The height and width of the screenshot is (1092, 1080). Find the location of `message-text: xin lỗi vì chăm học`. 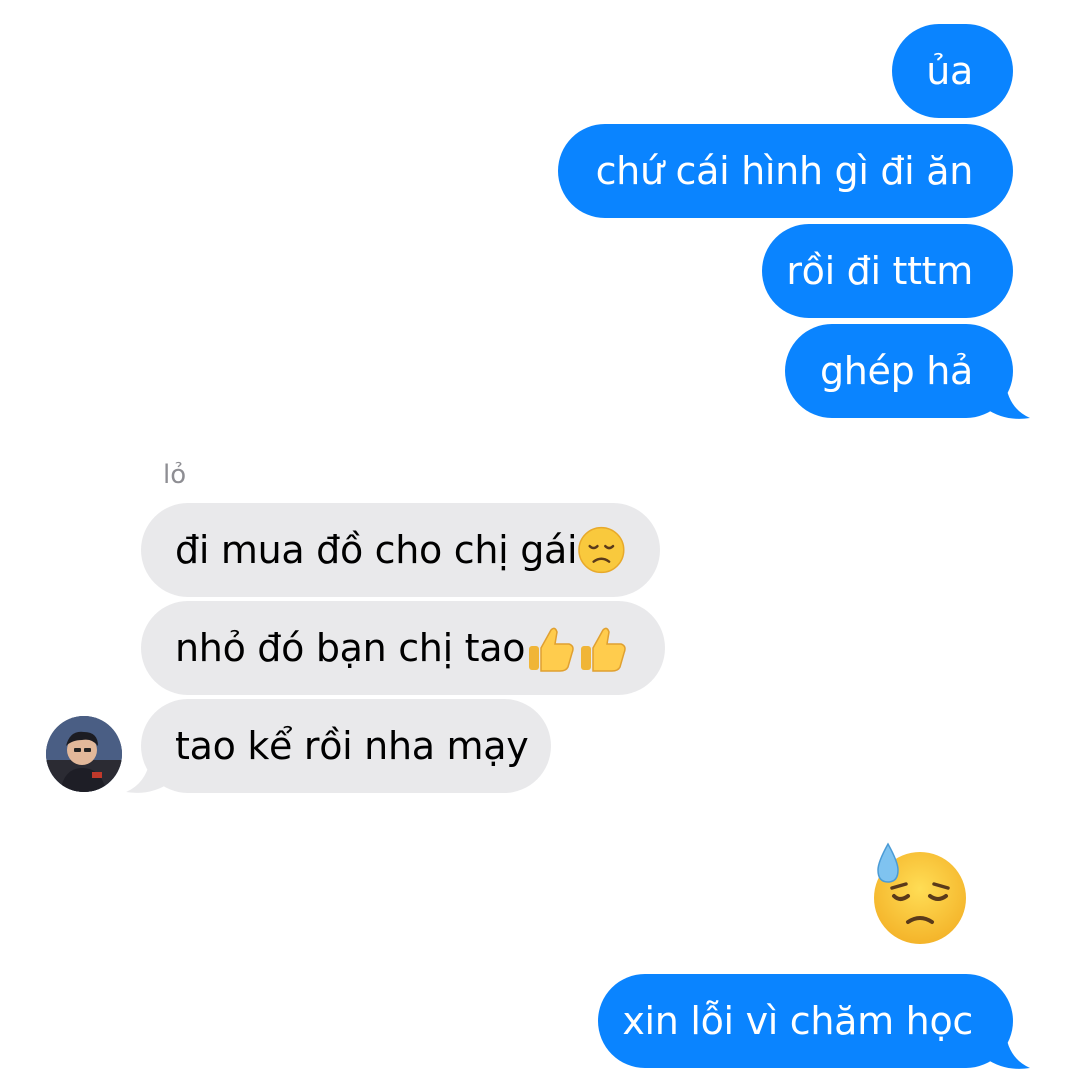

message-text: xin lỗi vì chăm học is located at coordinates (797, 1021).